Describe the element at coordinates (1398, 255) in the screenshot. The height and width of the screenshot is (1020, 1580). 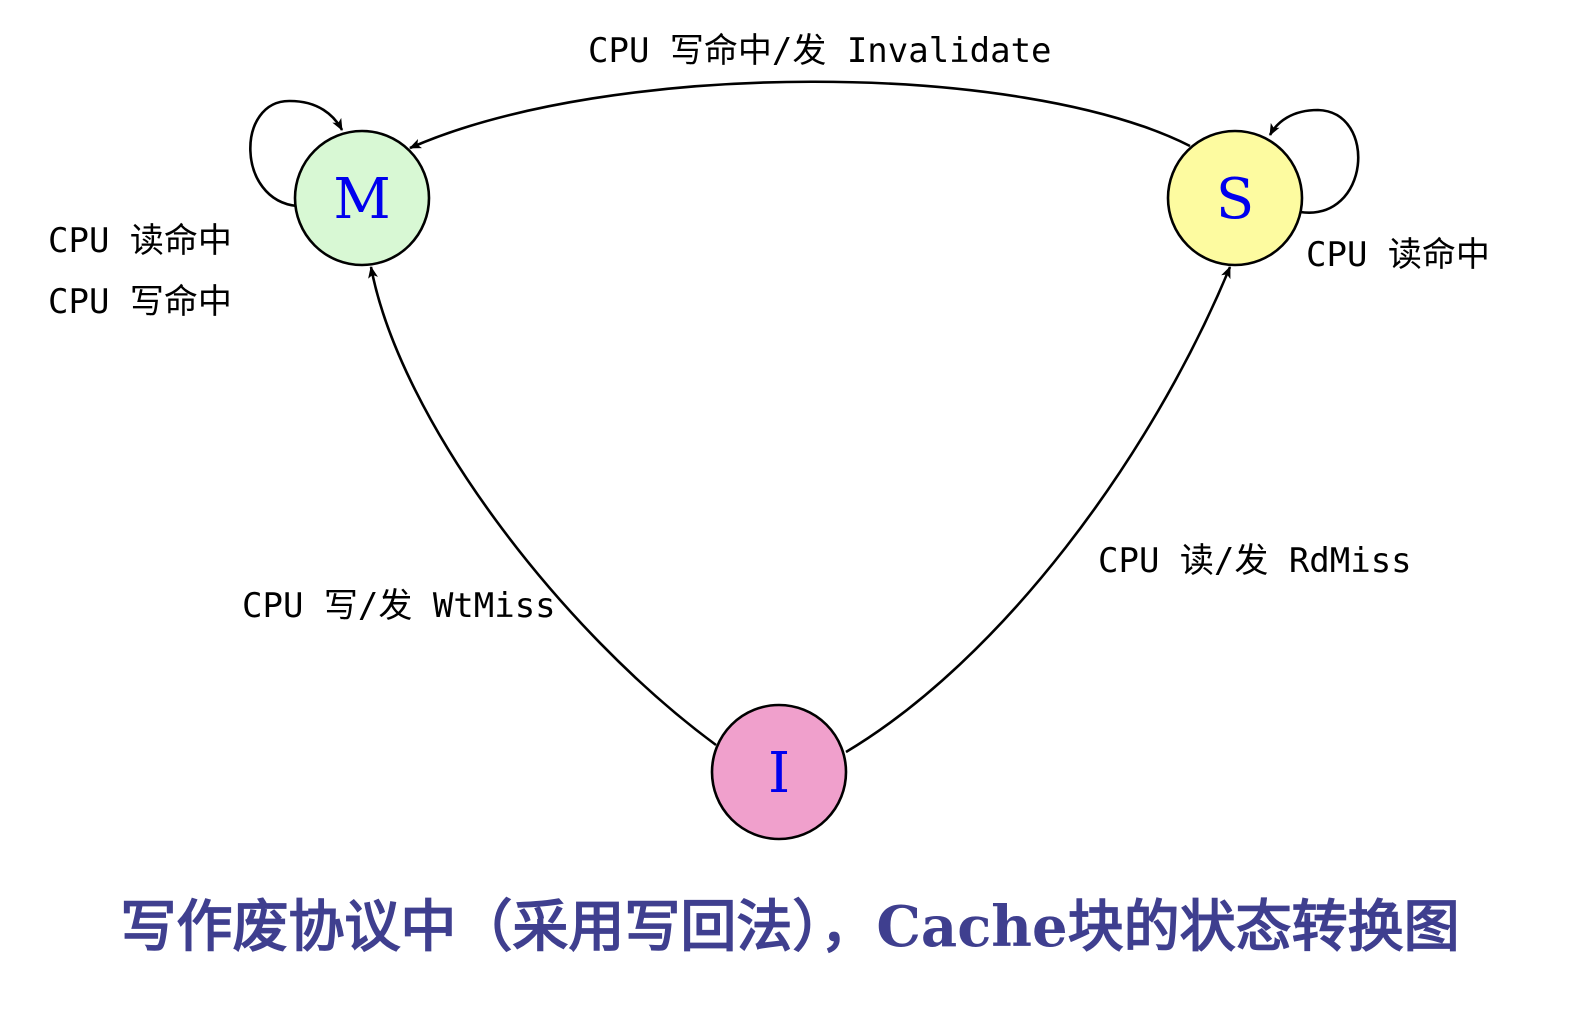
I see `label-s-self-read: CPU 读命中` at that location.